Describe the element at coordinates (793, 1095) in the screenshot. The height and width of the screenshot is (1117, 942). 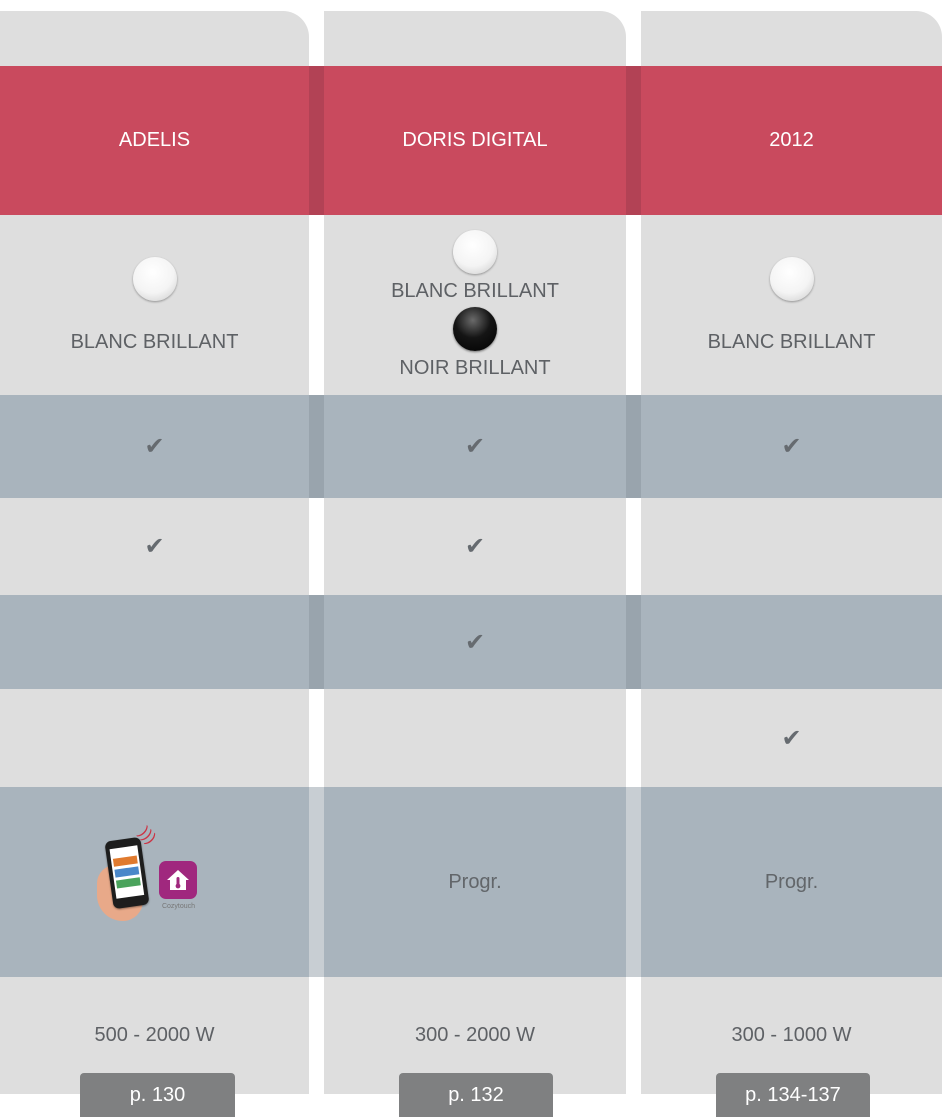
I see `page-link-2012: p. 134-137` at that location.